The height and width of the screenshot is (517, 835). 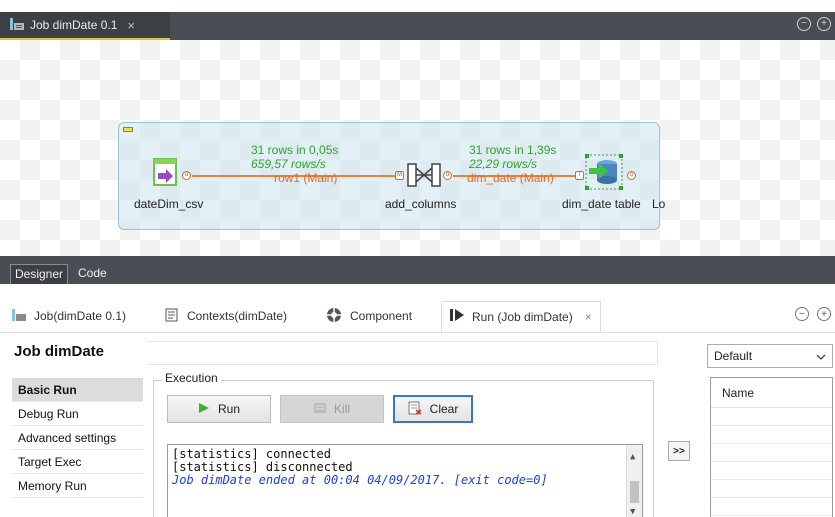 I want to click on component-dim-date-table, so click(x=605, y=173).